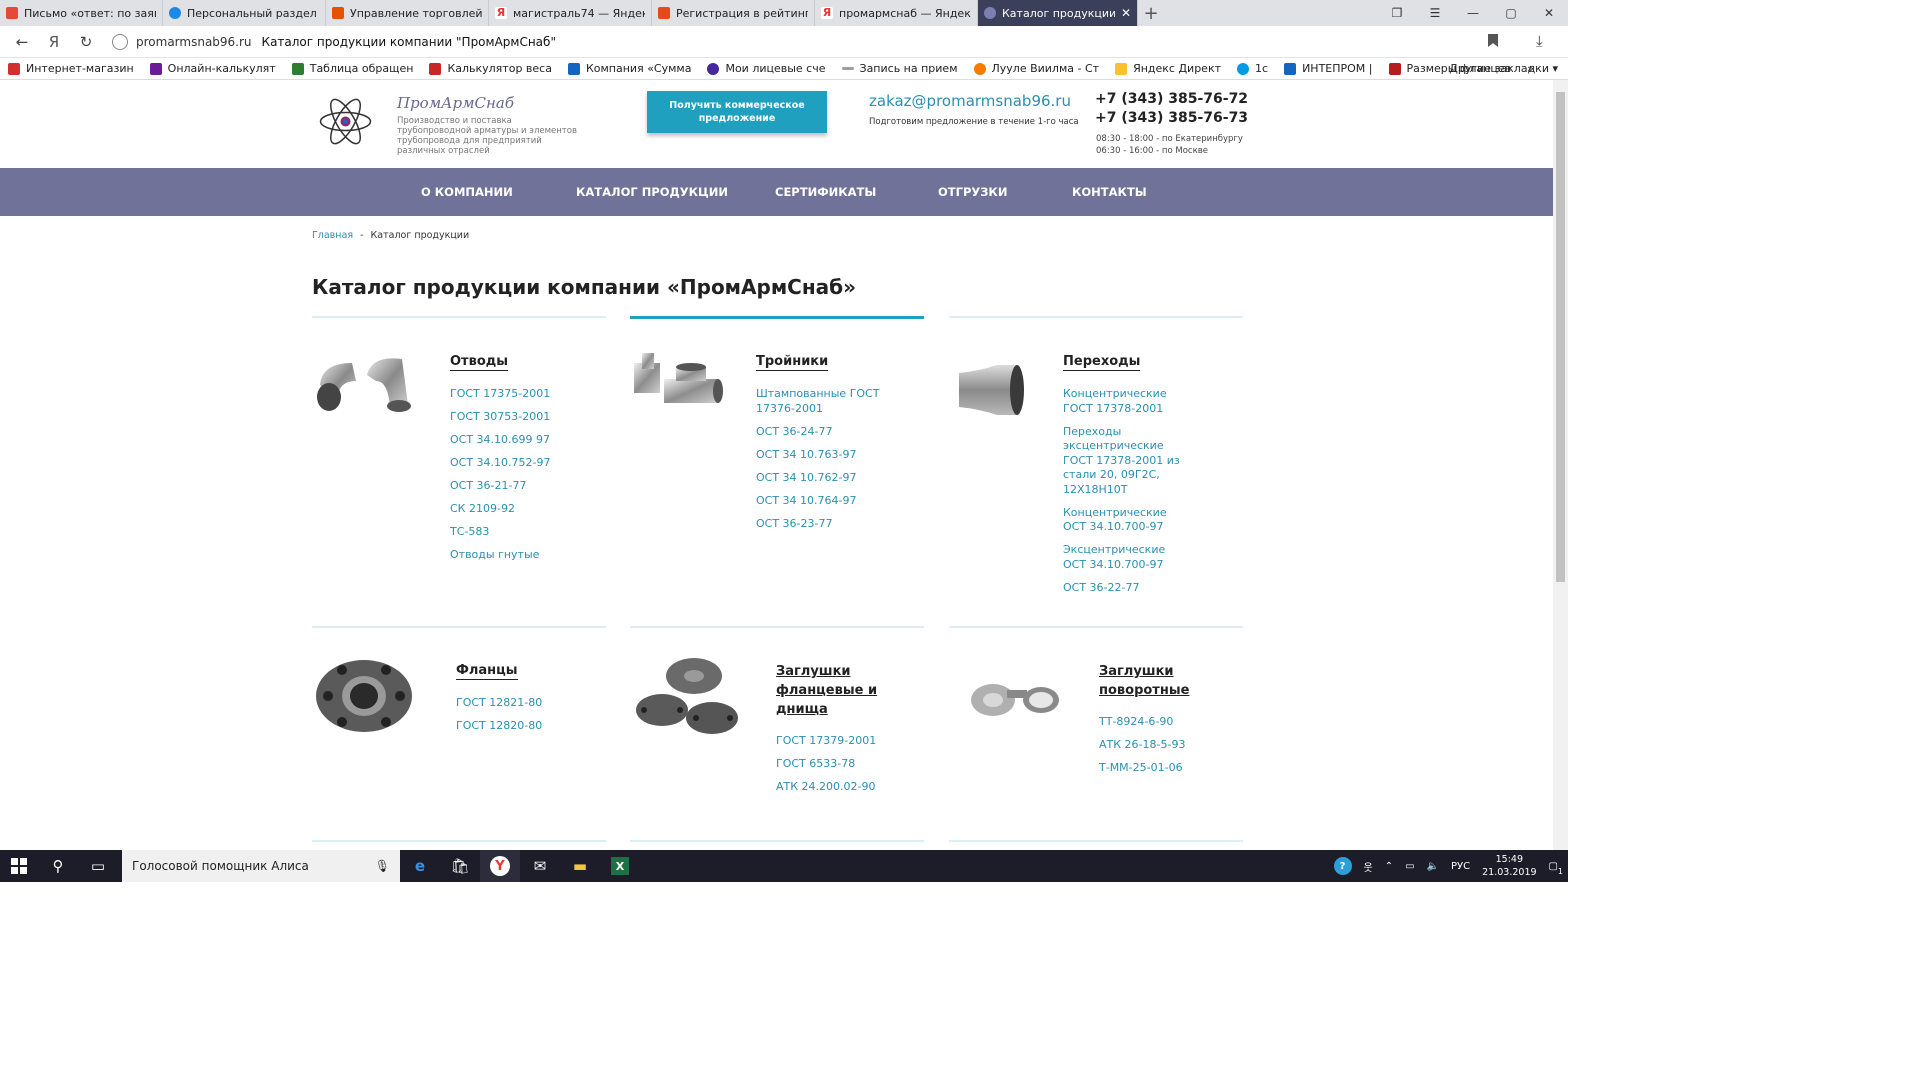  I want to click on bookmark-item: ИНТЕПРОМ |, so click(1328, 68).